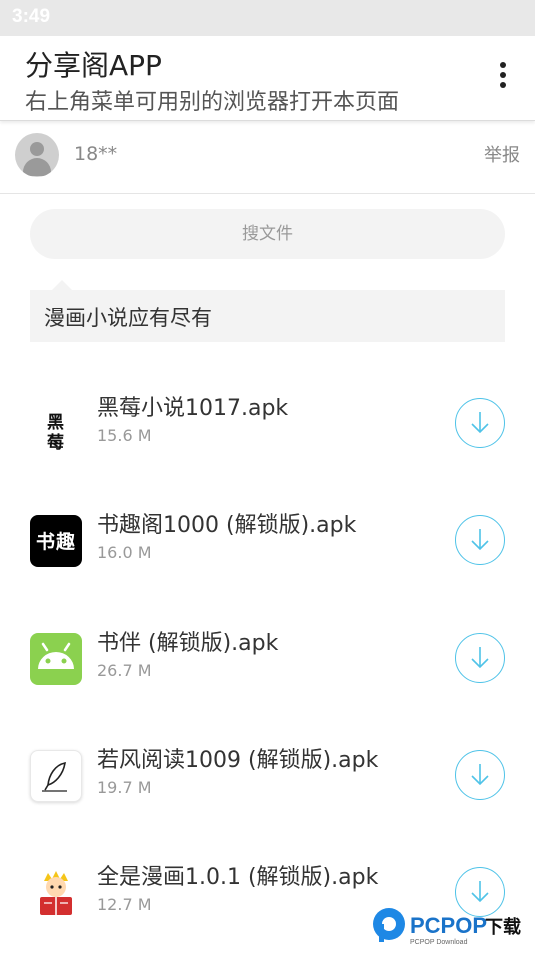 This screenshot has height=955, width=535. Describe the element at coordinates (267, 666) in the screenshot. I see `file-item: 书伴 (解锁版).apk 26.7 M` at that location.